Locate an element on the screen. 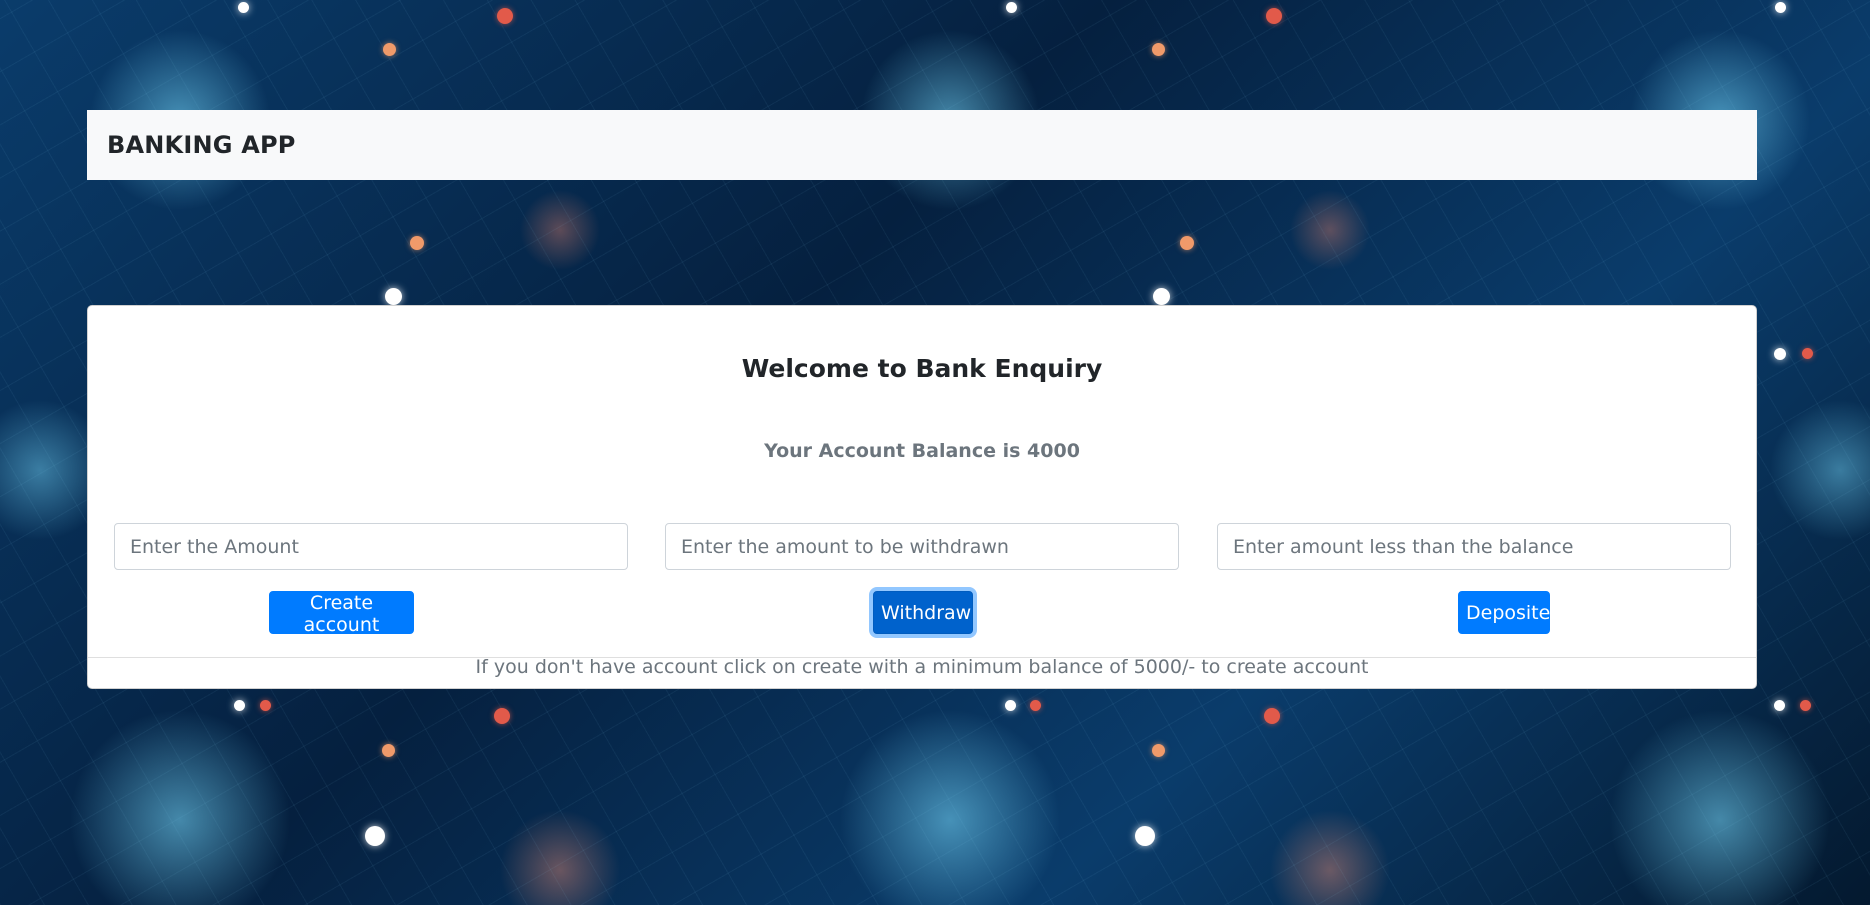 The width and height of the screenshot is (1870, 905). withdraw-button: Withdraw is located at coordinates (923, 612).